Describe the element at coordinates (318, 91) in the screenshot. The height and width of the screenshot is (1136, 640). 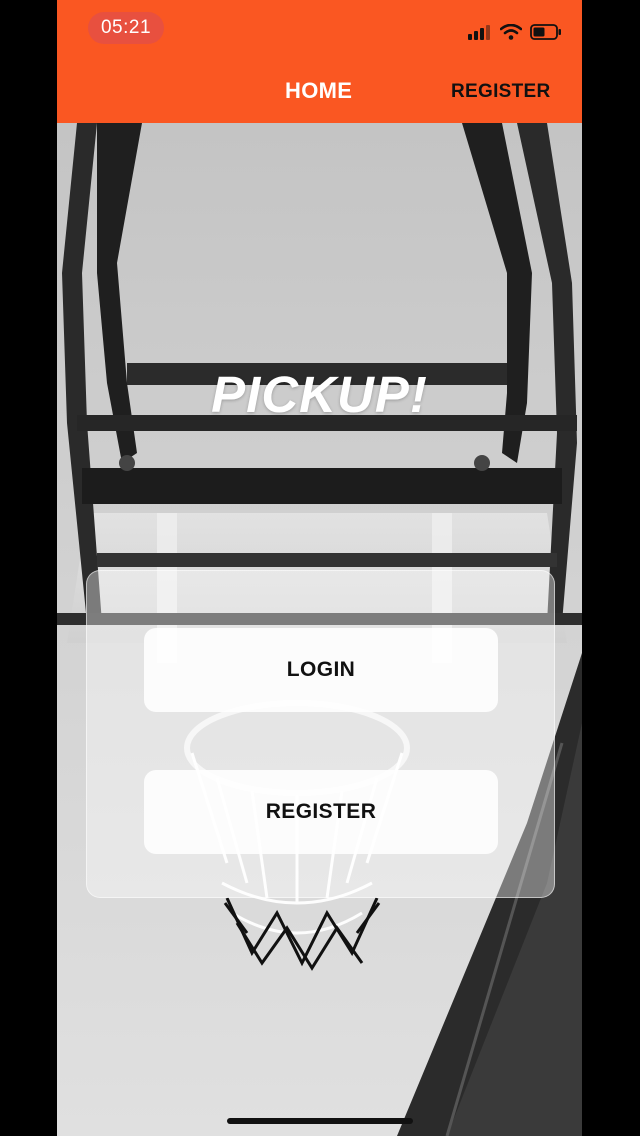
I see `nav-home-link: HOME` at that location.